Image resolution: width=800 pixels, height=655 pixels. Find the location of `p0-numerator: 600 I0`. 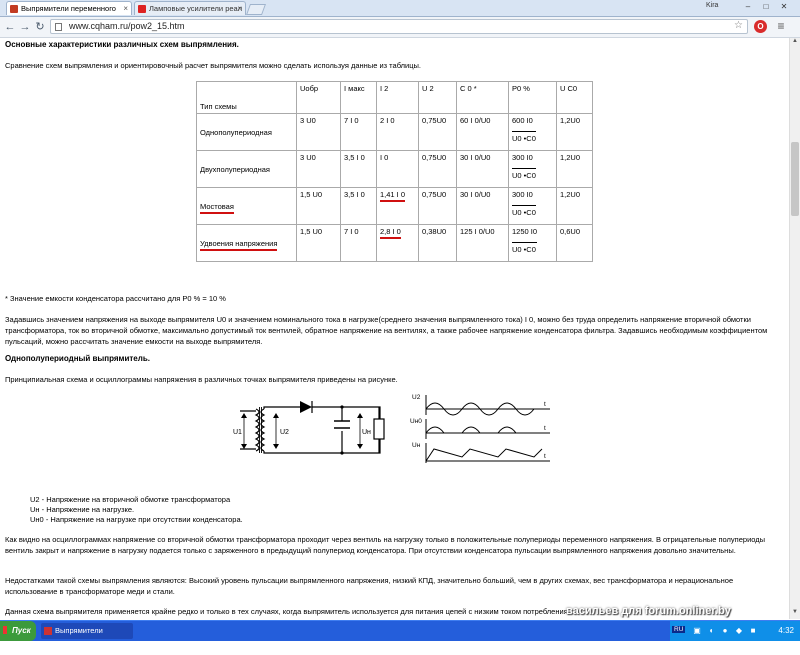

p0-numerator: 600 I0 is located at coordinates (522, 120).